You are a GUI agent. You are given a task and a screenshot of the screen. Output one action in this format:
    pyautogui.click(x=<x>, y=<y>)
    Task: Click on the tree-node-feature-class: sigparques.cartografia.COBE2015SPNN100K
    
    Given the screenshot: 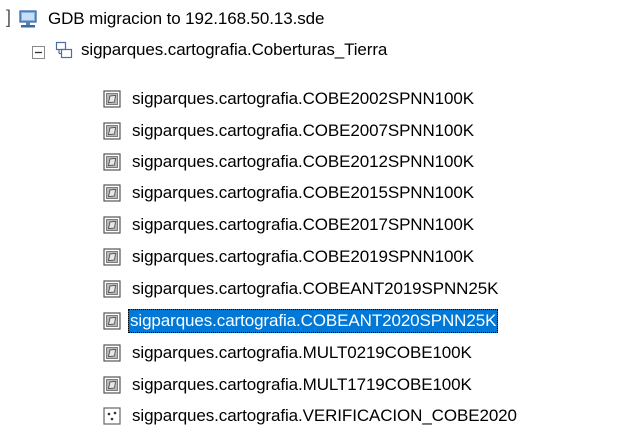 What is the action you would take?
    pyautogui.click(x=289, y=193)
    